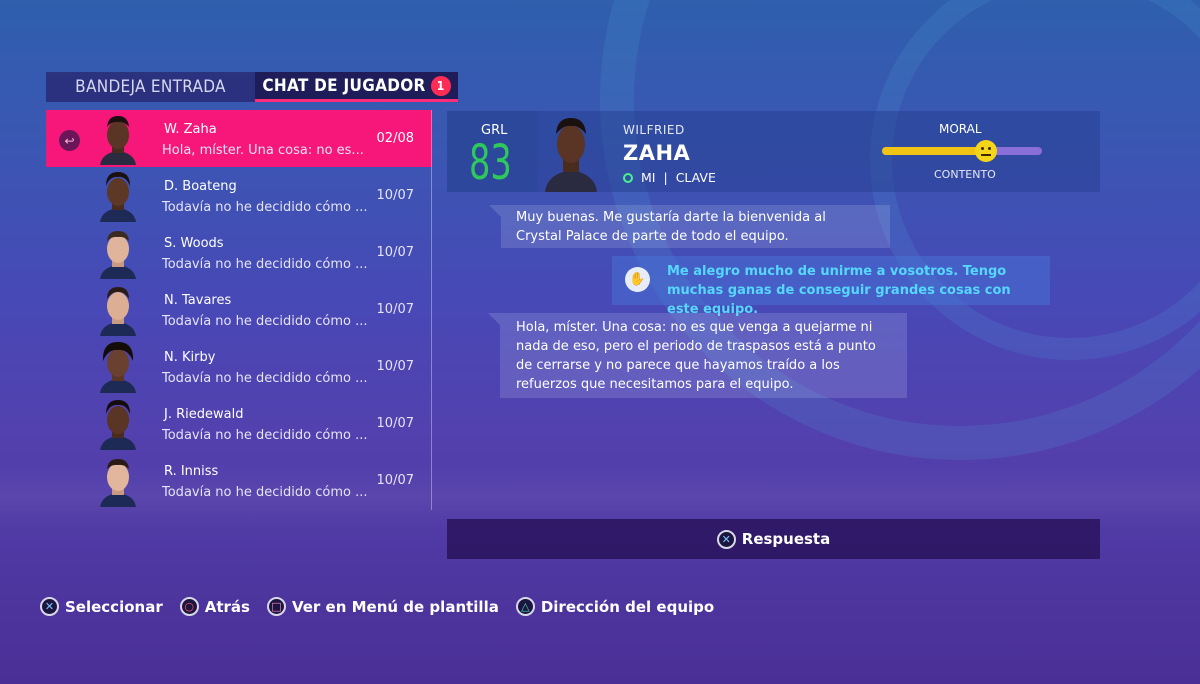 This screenshot has width=1200, height=684. I want to click on prompt-view-squad: □ Ver en Menú de plantilla, so click(382, 606).